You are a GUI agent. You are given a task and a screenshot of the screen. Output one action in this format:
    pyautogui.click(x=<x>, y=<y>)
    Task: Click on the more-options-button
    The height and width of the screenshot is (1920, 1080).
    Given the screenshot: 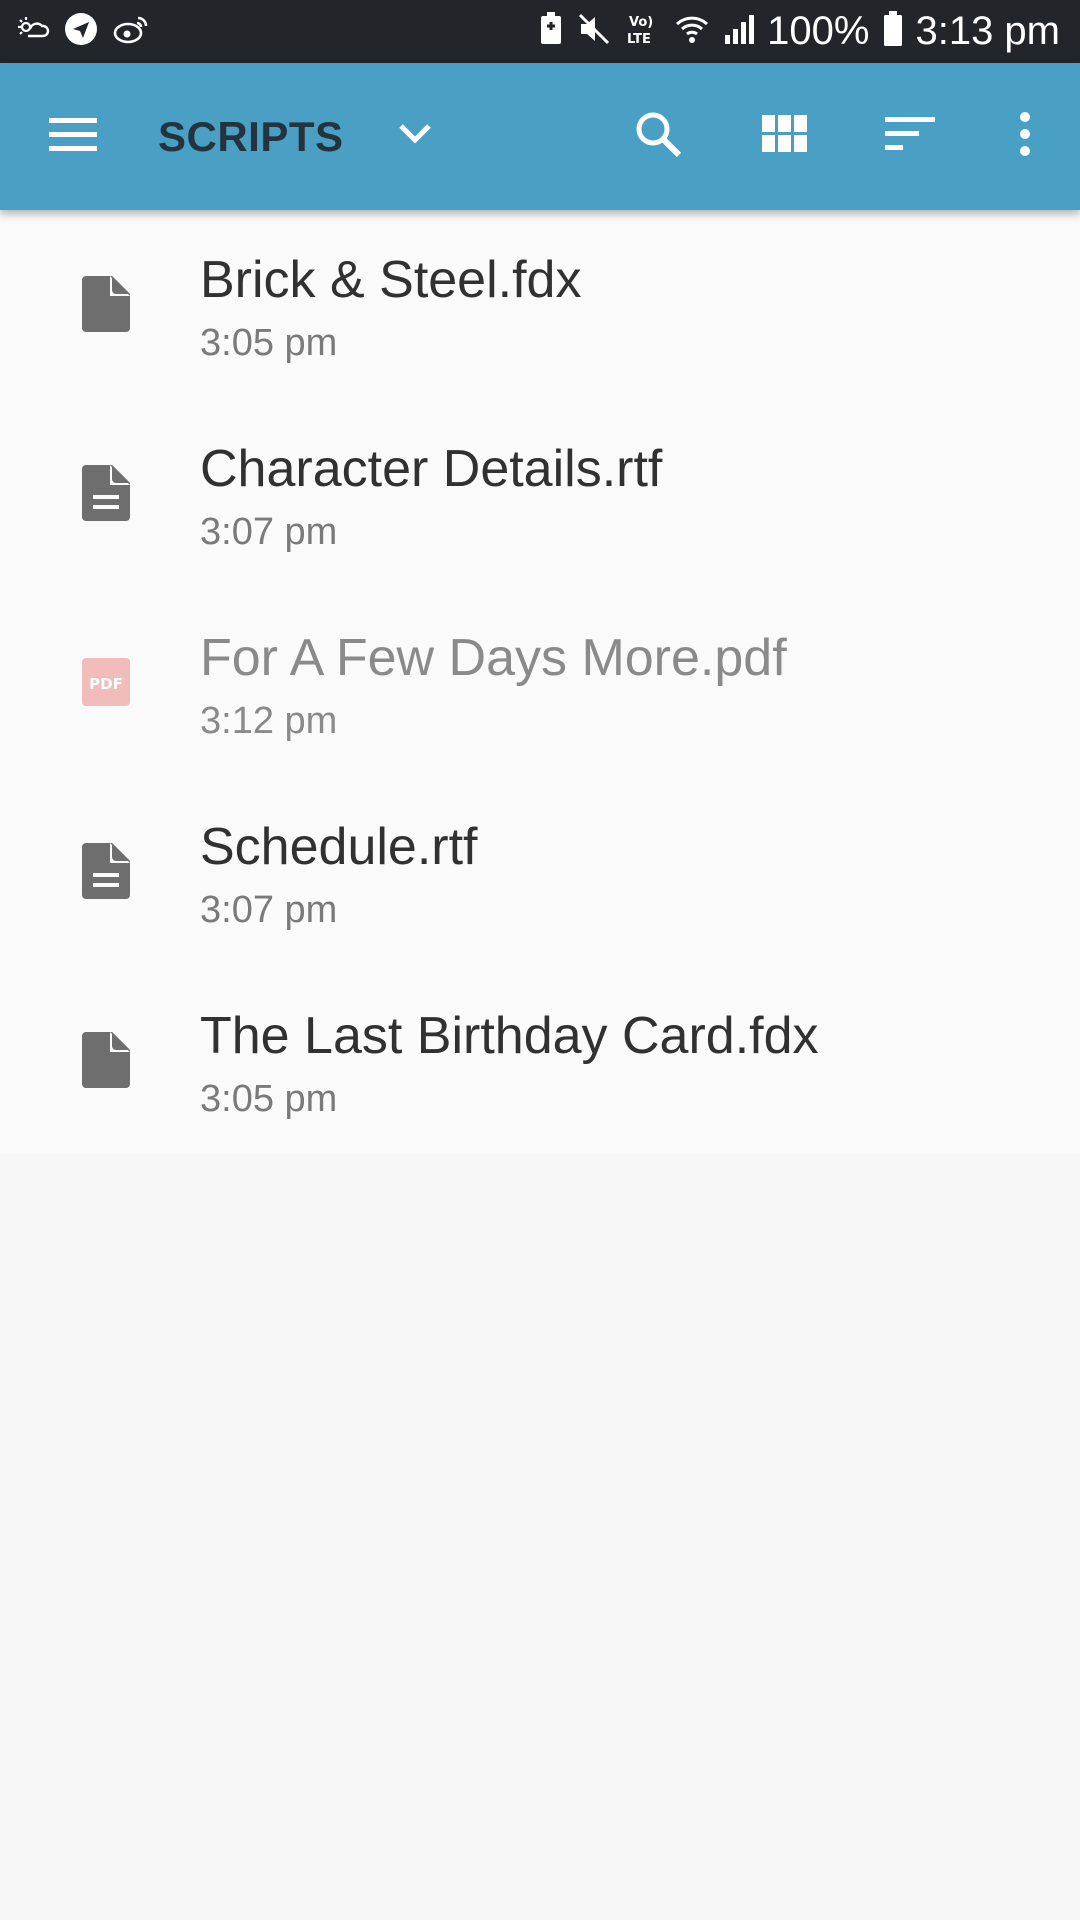 What is the action you would take?
    pyautogui.click(x=1025, y=136)
    